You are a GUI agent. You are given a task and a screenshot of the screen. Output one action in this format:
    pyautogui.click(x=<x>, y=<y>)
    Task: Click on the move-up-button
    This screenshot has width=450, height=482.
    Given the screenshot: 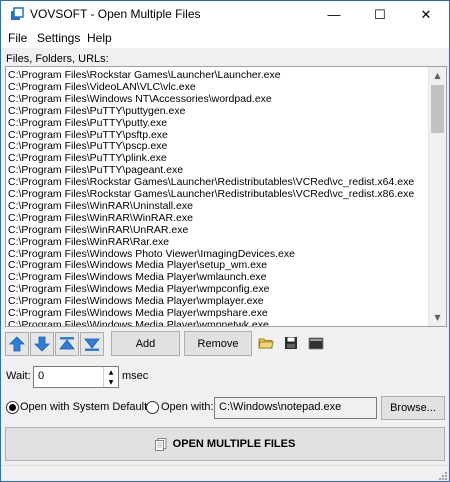 What is the action you would take?
    pyautogui.click(x=17, y=344)
    